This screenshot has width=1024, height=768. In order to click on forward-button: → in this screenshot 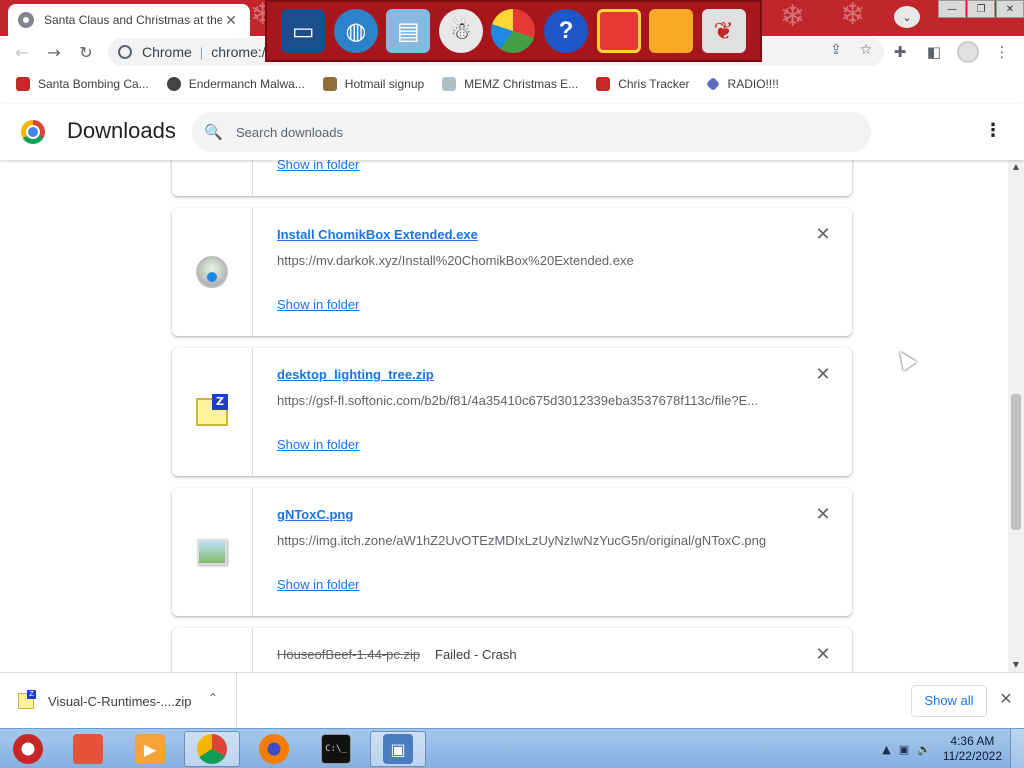, I will do `click(54, 52)`.